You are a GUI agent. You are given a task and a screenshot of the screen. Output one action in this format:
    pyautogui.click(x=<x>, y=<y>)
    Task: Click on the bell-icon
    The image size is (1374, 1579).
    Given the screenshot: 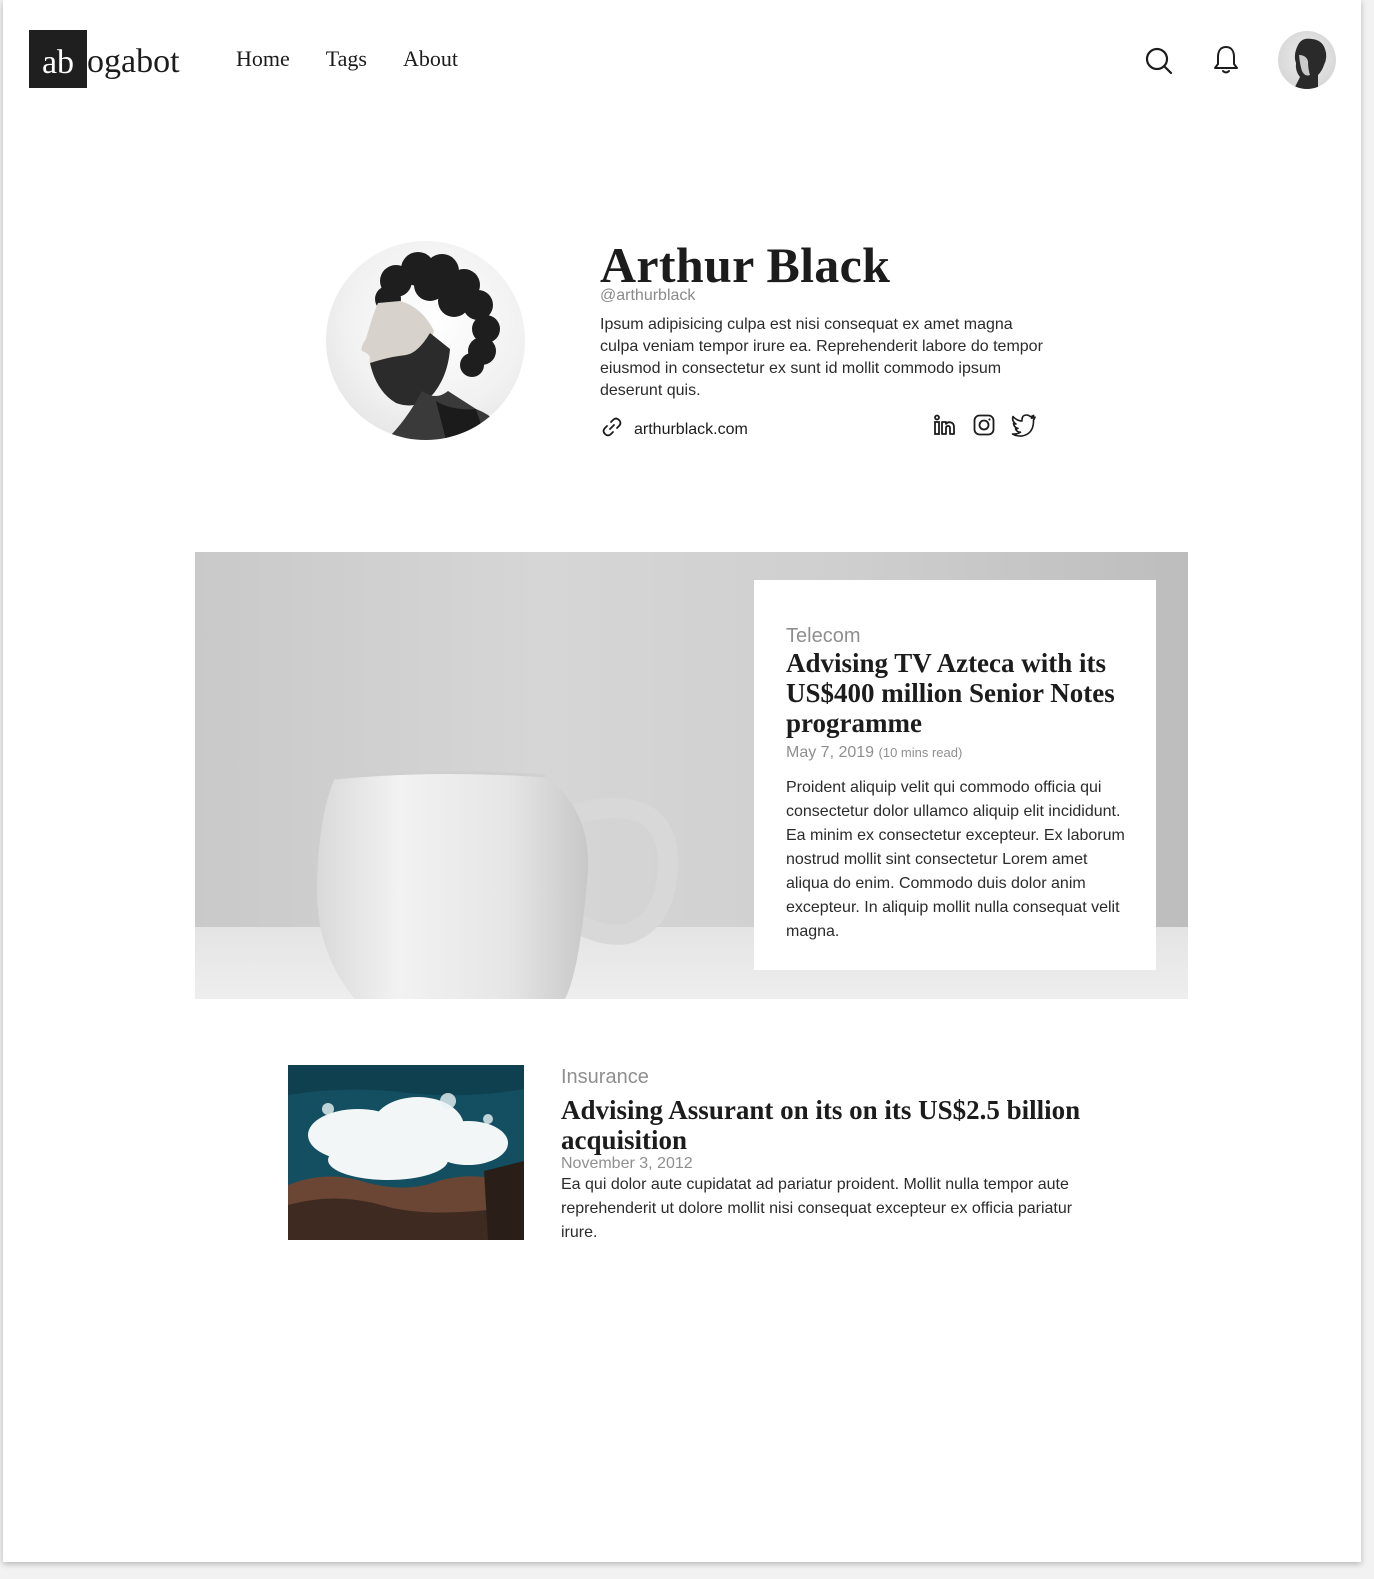 What is the action you would take?
    pyautogui.click(x=1226, y=60)
    